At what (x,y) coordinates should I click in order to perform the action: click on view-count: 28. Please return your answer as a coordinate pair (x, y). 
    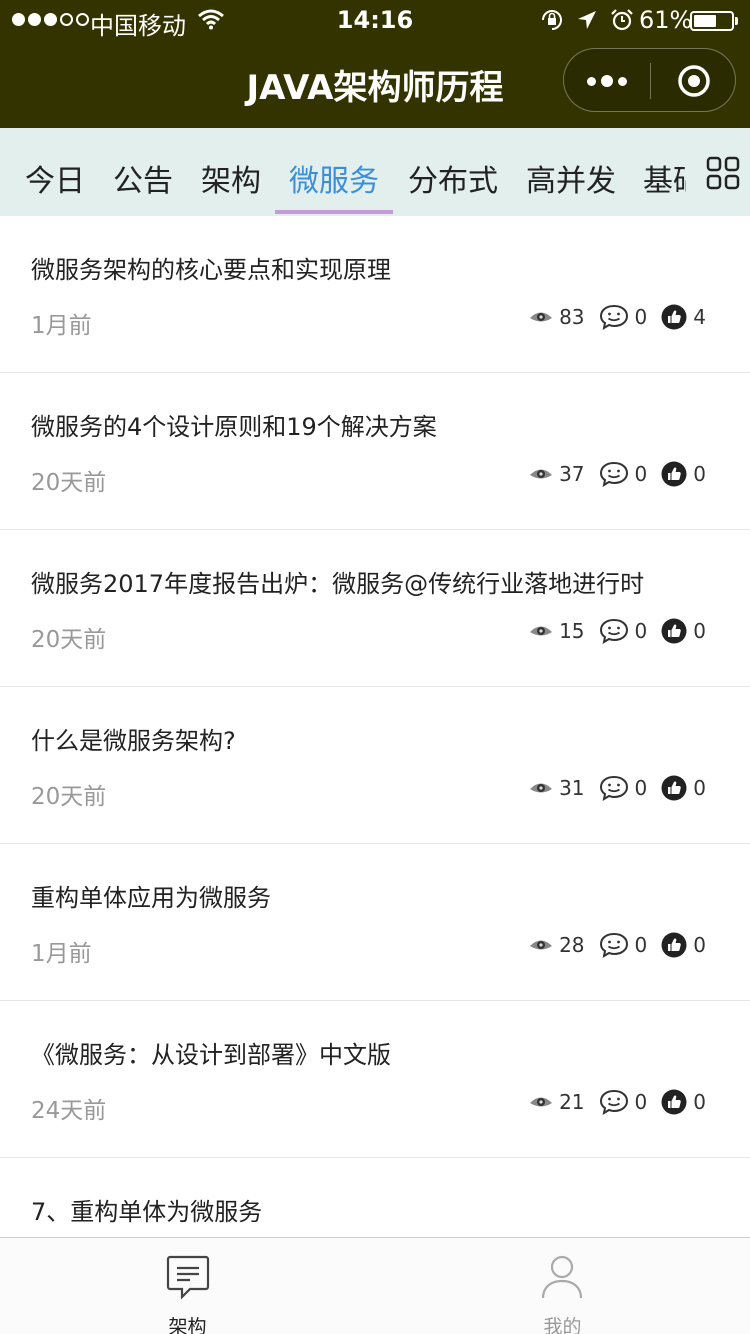
    Looking at the image, I should click on (572, 945).